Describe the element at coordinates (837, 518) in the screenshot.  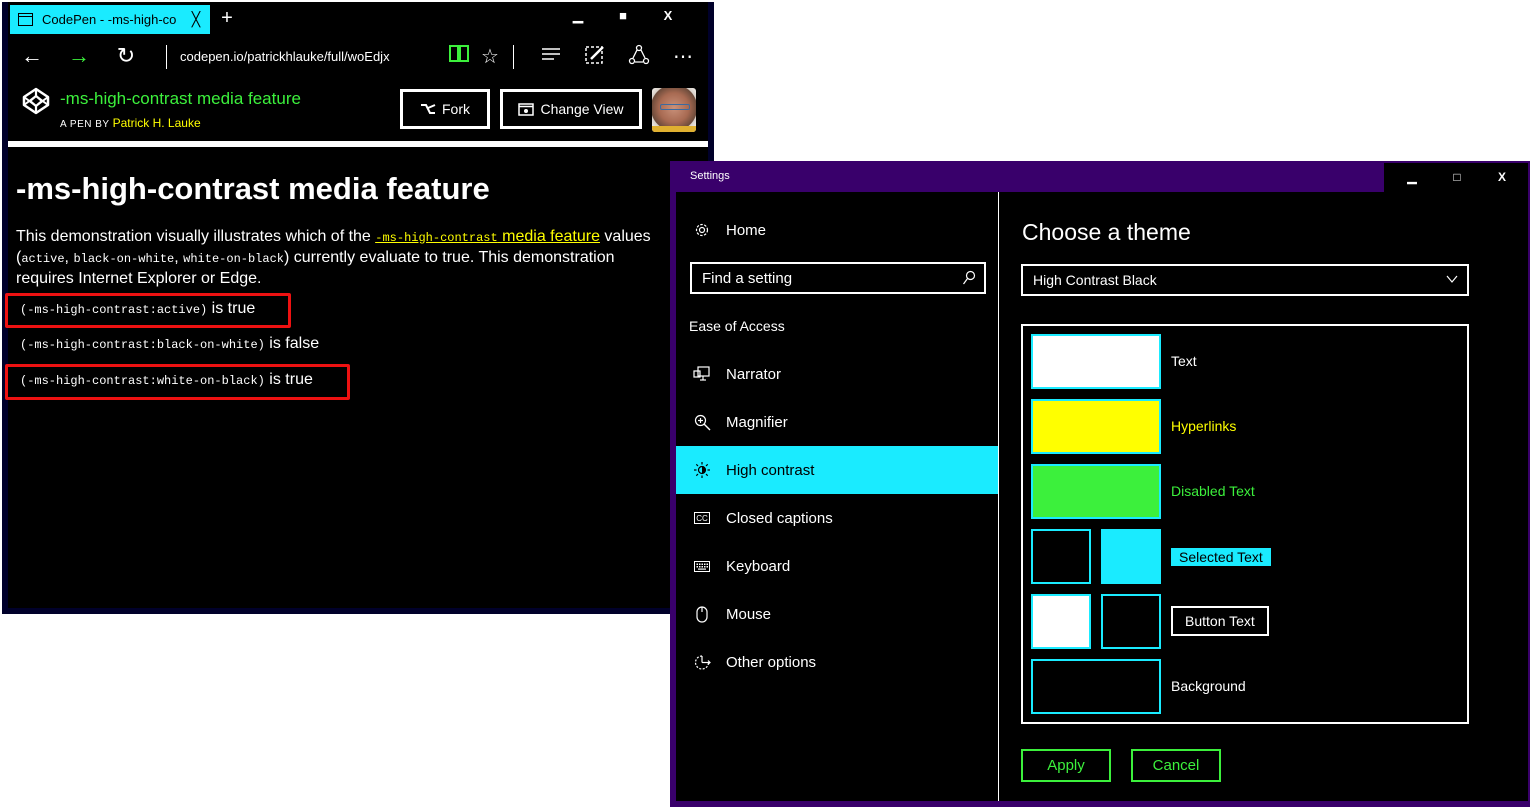
I see `sidebar-item-closed-captions: CC Closed captions` at that location.